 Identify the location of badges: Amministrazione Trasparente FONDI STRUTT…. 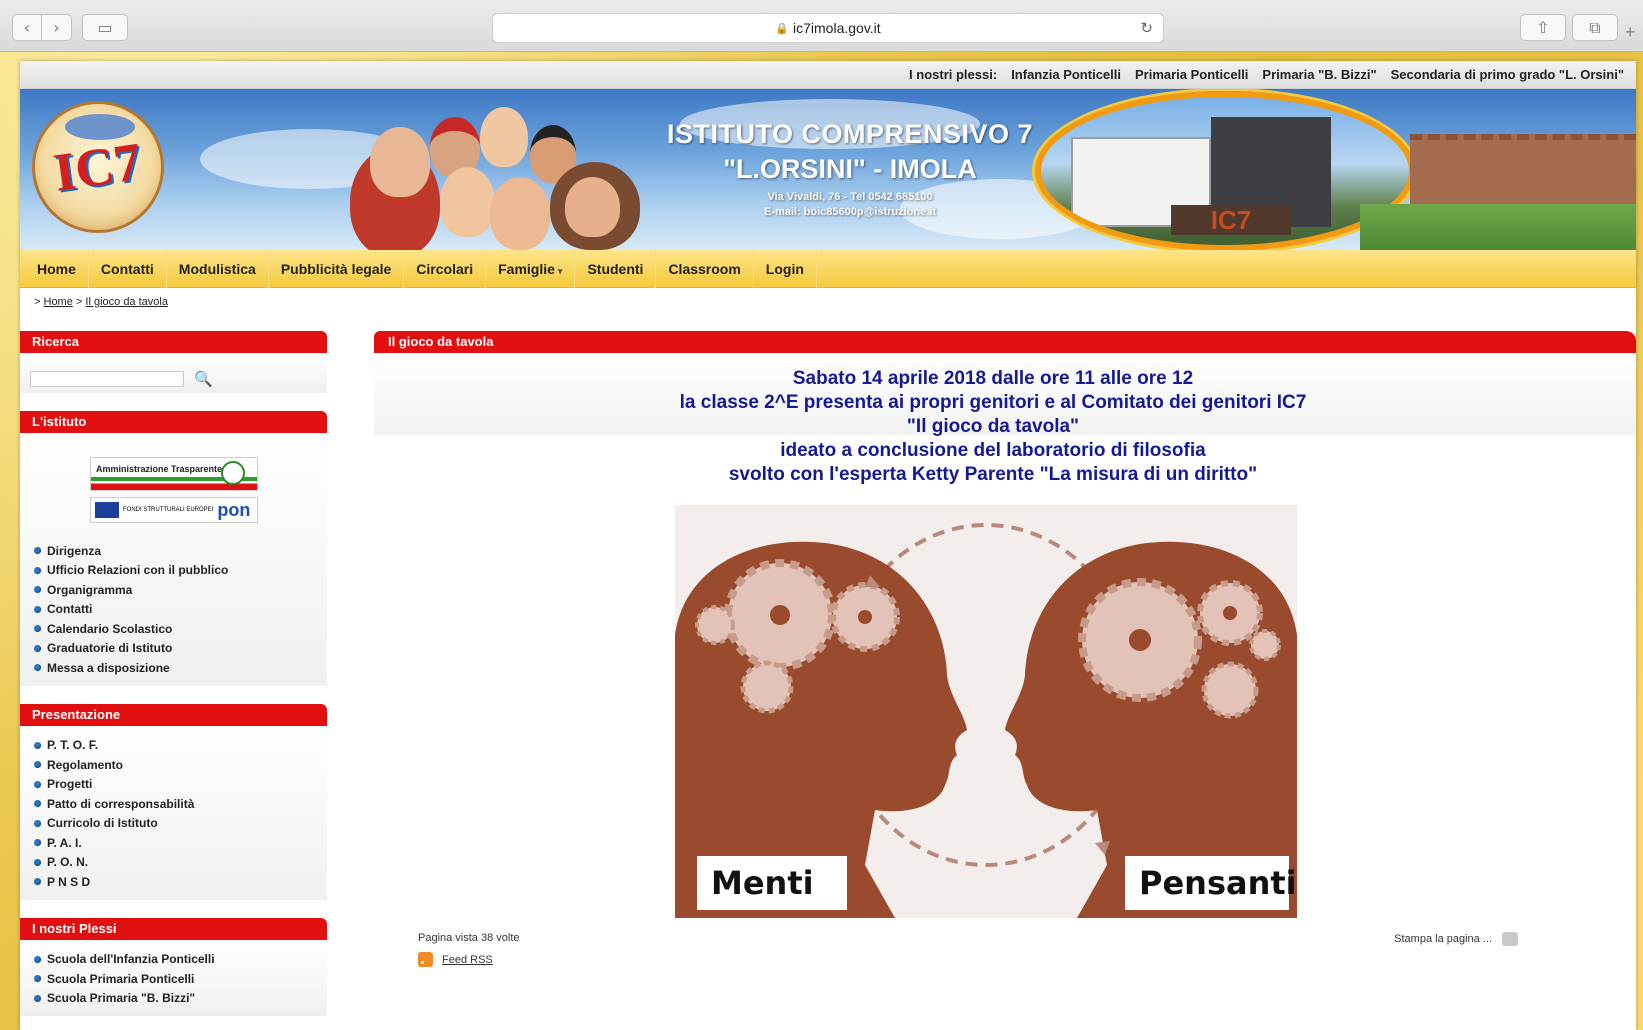
(173, 485).